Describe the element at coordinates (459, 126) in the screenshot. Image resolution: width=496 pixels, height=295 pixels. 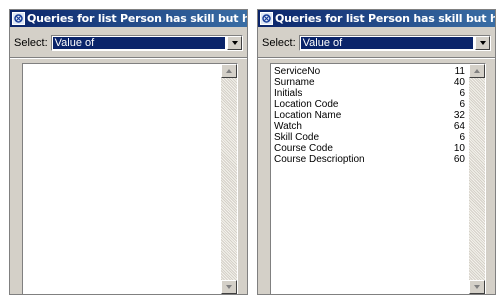
I see `field-length: 64` at that location.